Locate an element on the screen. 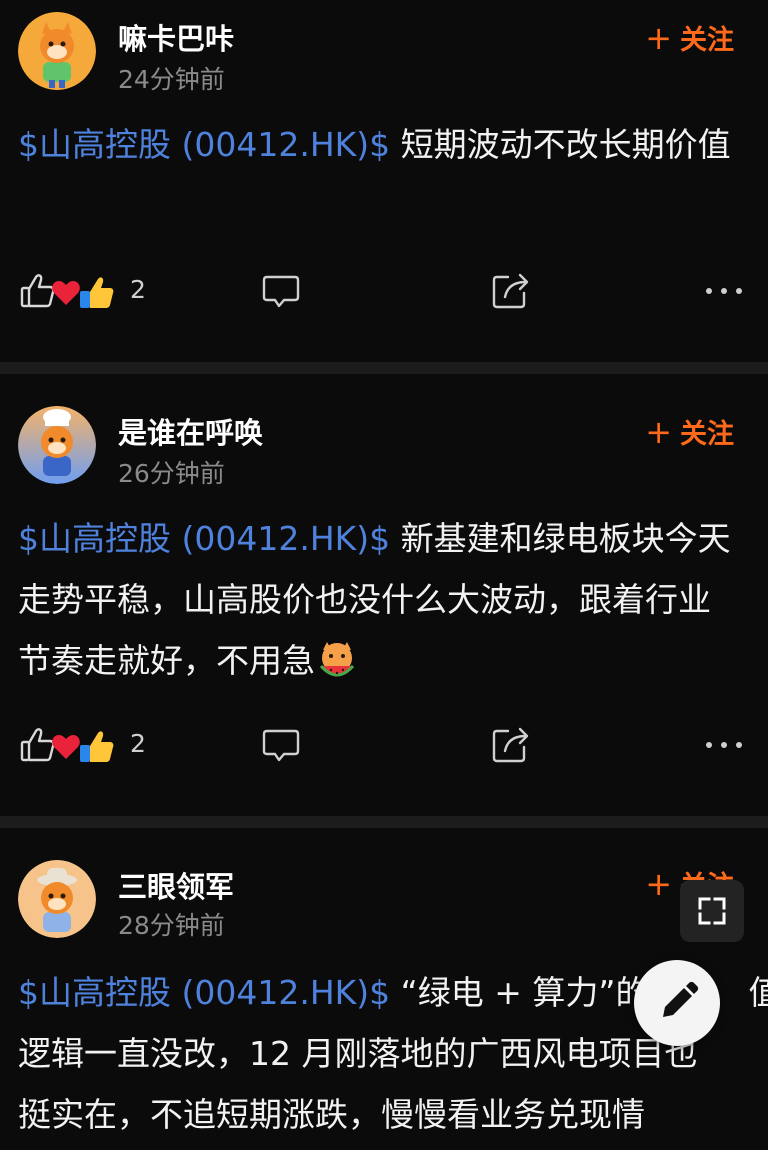  post-text: 短期波动不改长期价值 is located at coordinates (560, 144).